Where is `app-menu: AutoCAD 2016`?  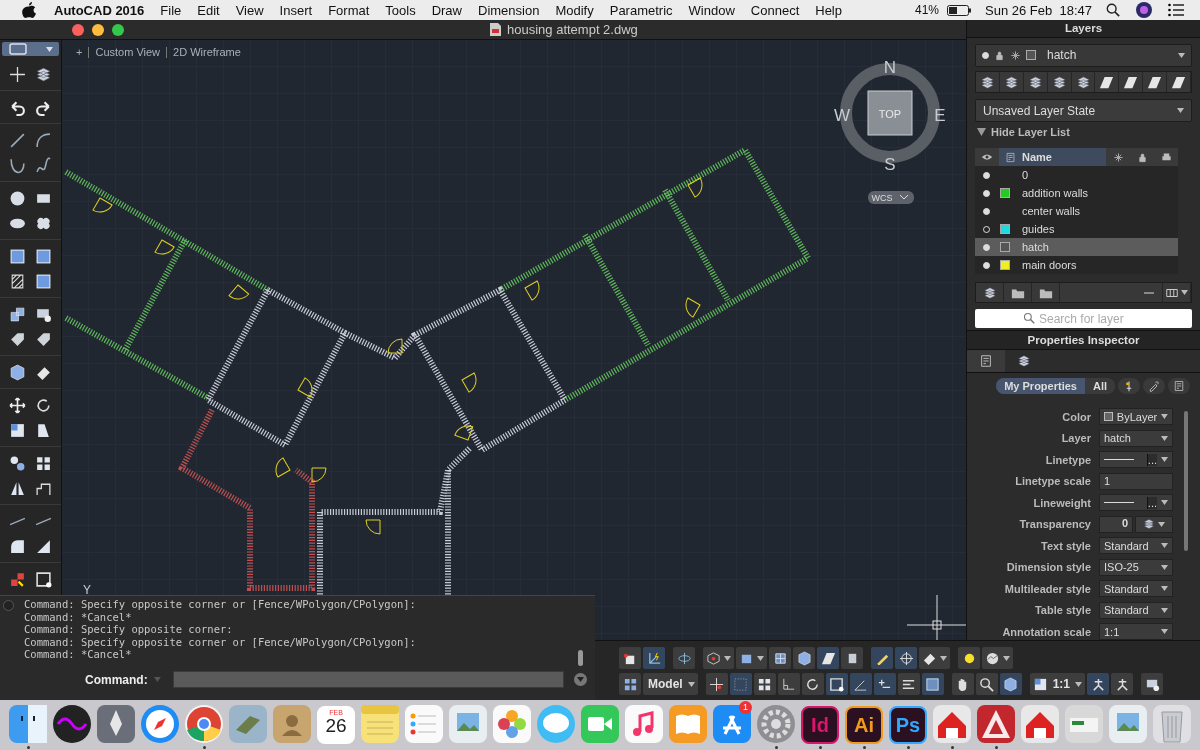 app-menu: AutoCAD 2016 is located at coordinates (99, 10).